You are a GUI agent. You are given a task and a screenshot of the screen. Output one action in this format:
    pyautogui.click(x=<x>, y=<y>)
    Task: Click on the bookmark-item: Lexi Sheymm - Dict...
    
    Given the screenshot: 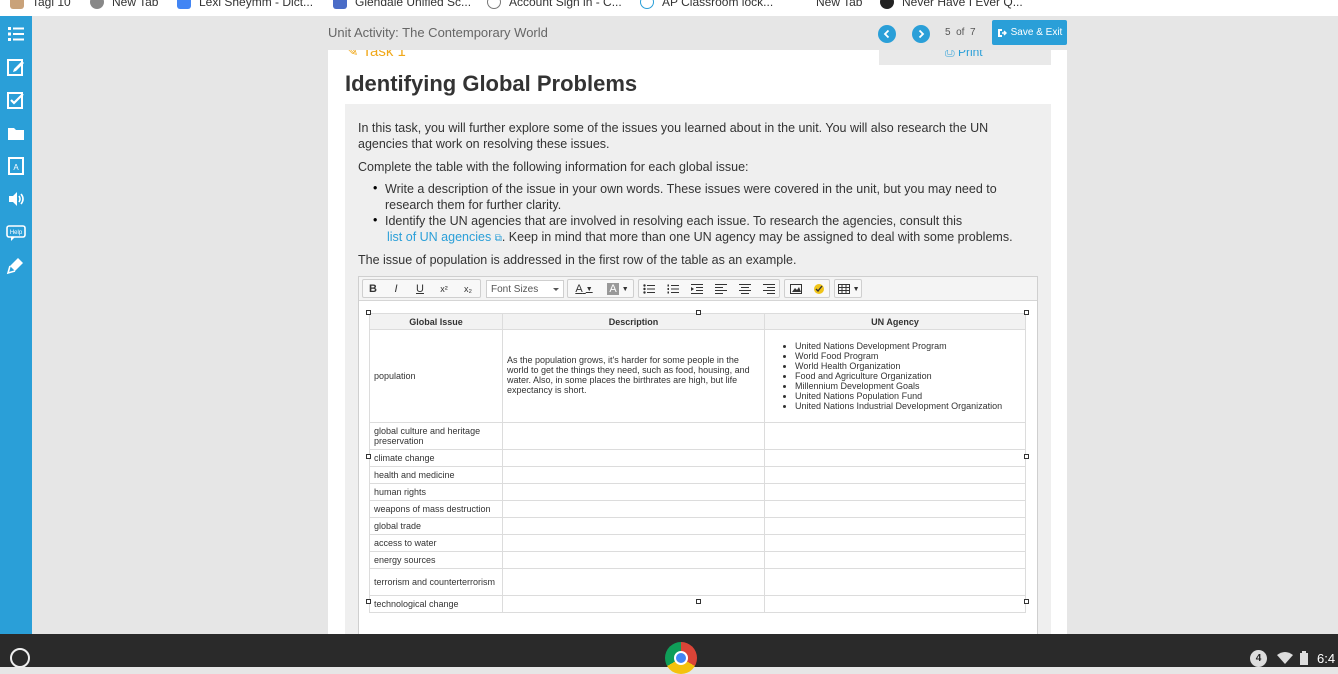 What is the action you would take?
    pyautogui.click(x=245, y=5)
    